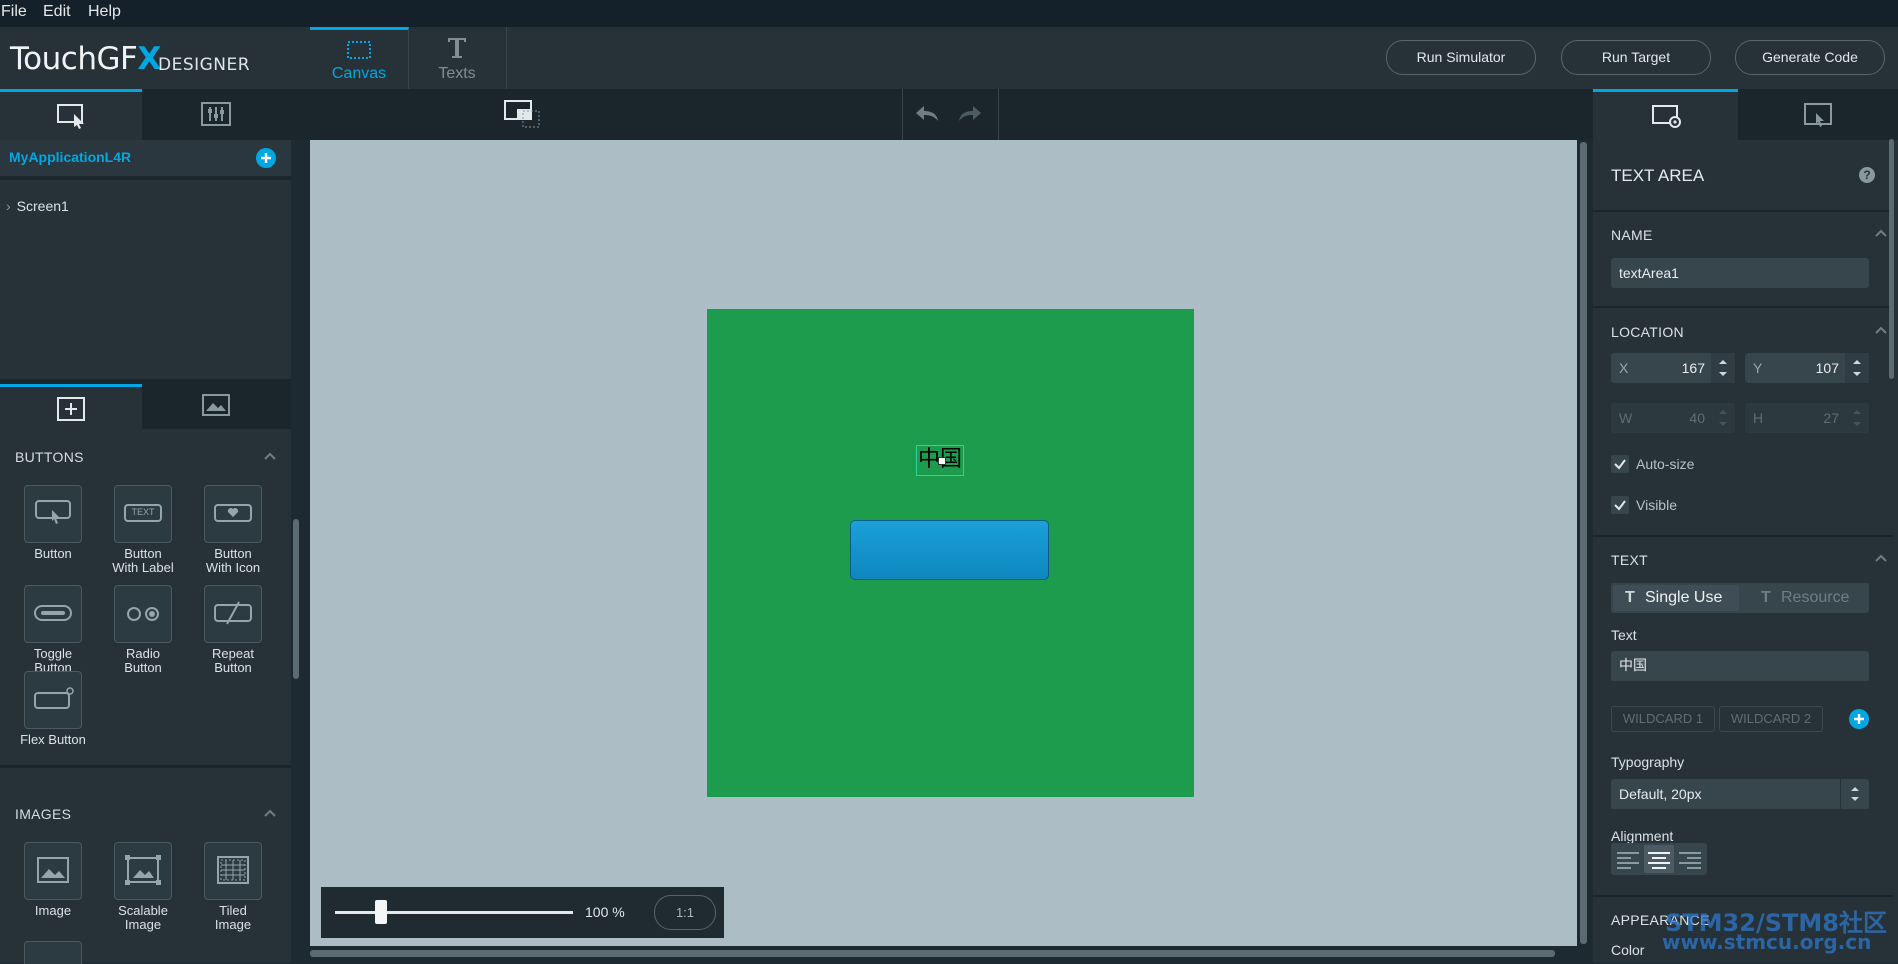 The width and height of the screenshot is (1898, 964). I want to click on zoom-slider-thumb, so click(381, 912).